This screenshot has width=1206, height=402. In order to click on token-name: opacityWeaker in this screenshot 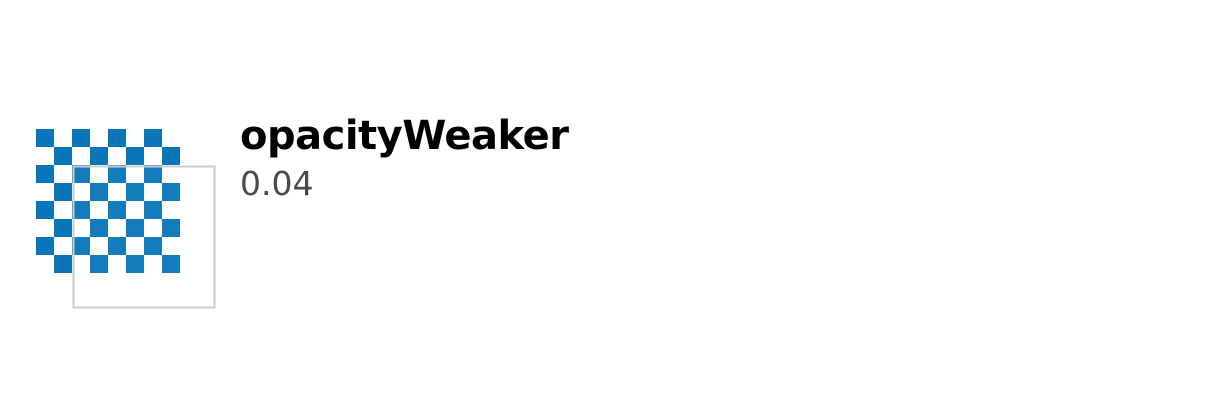, I will do `click(404, 136)`.